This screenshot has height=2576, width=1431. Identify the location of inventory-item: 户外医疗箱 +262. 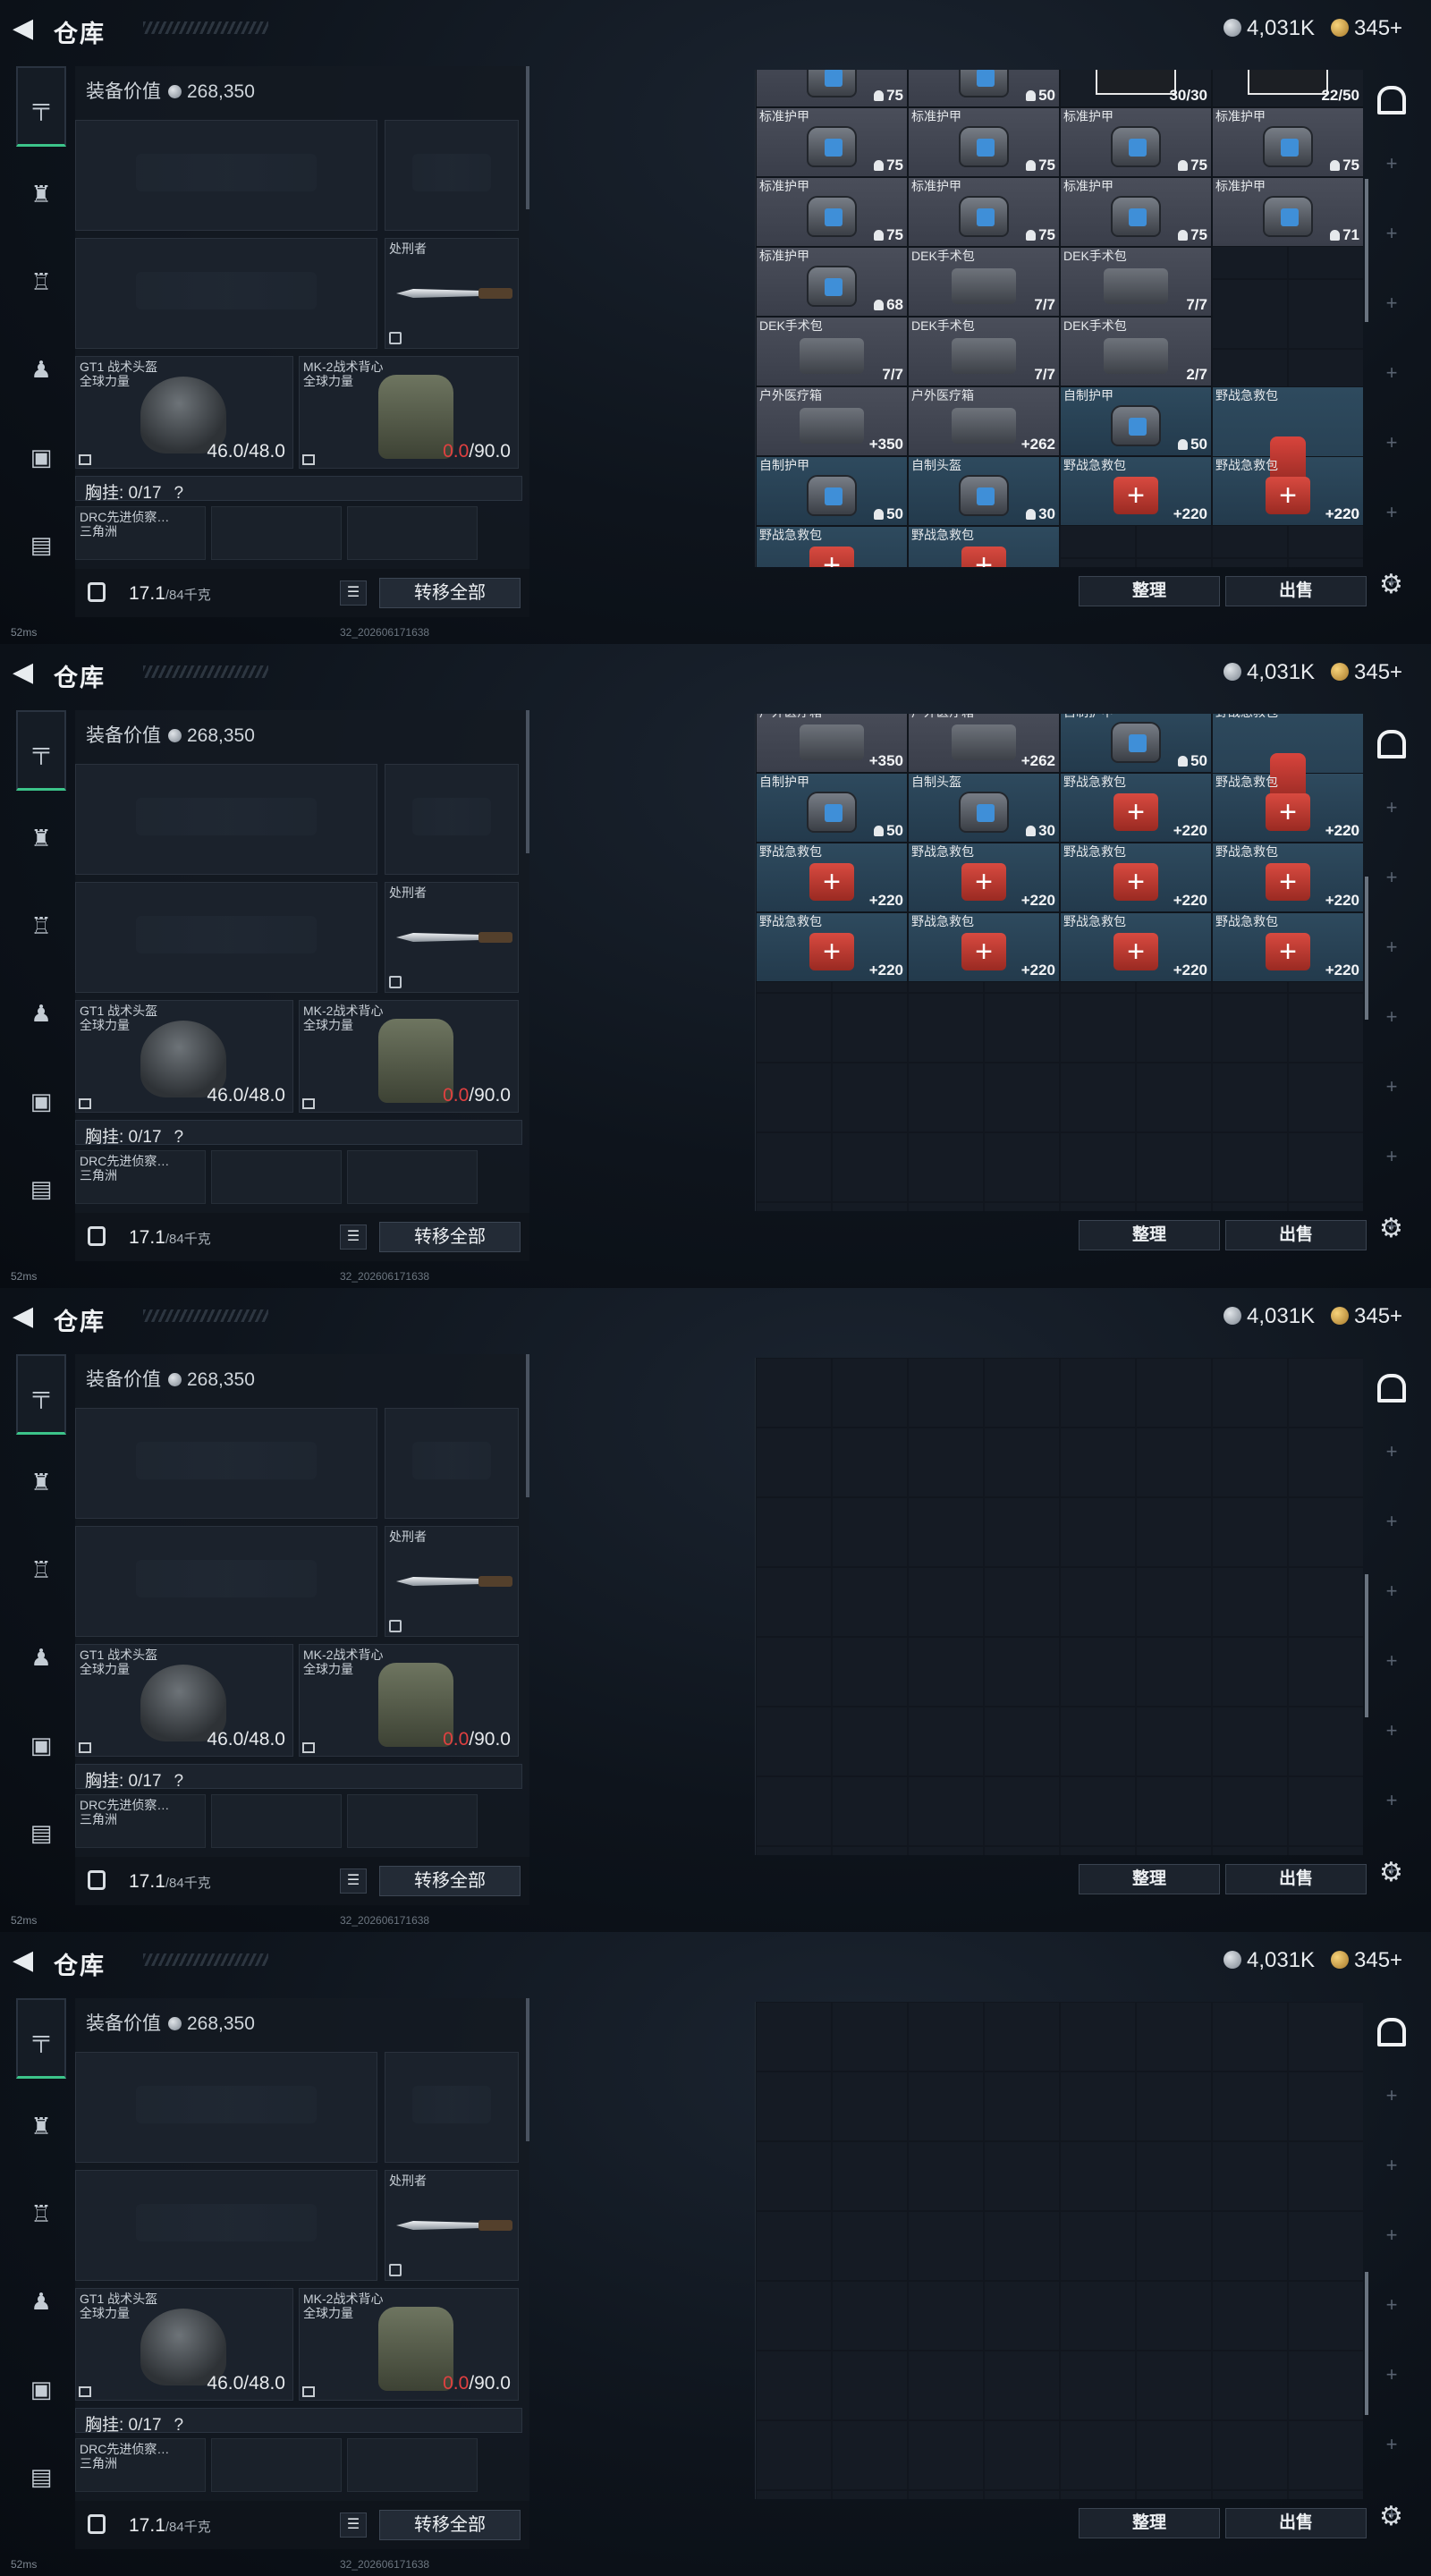
(984, 421).